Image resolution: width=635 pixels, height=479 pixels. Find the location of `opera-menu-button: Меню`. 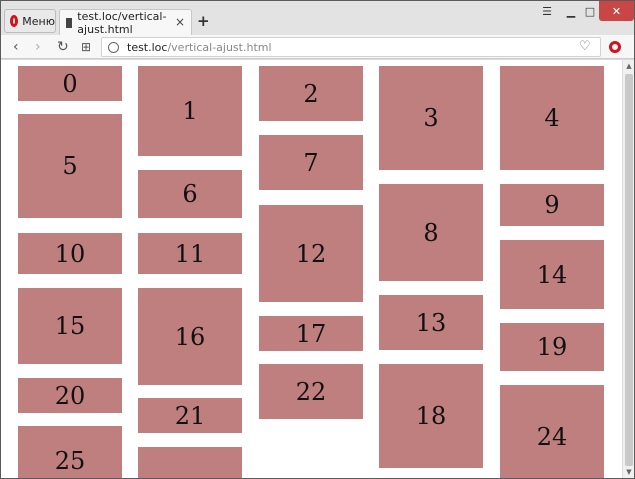

opera-menu-button: Меню is located at coordinates (30, 21).